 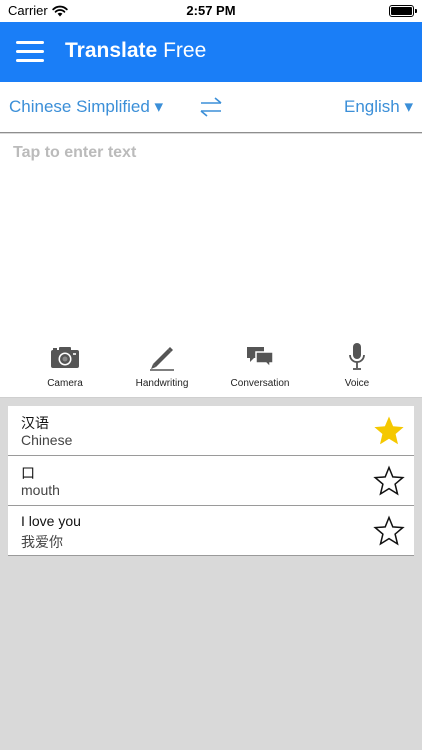 I want to click on voice-button: Voice, so click(x=357, y=368).